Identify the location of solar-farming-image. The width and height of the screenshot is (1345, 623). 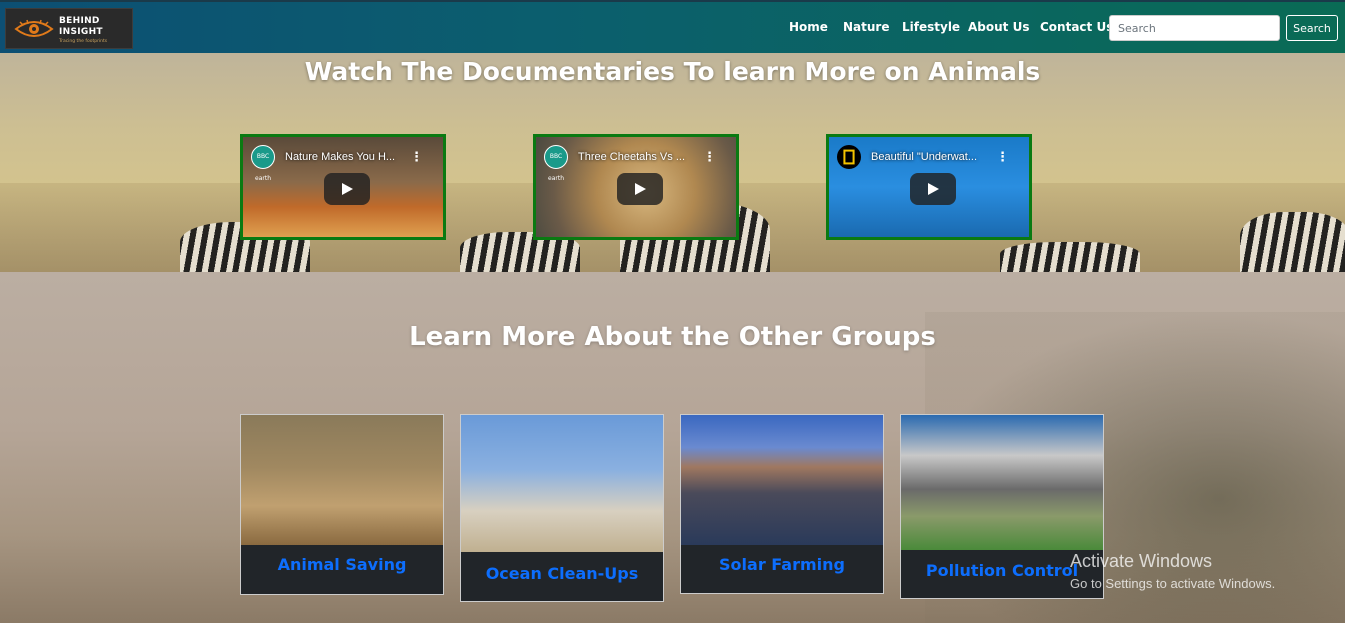
(782, 480).